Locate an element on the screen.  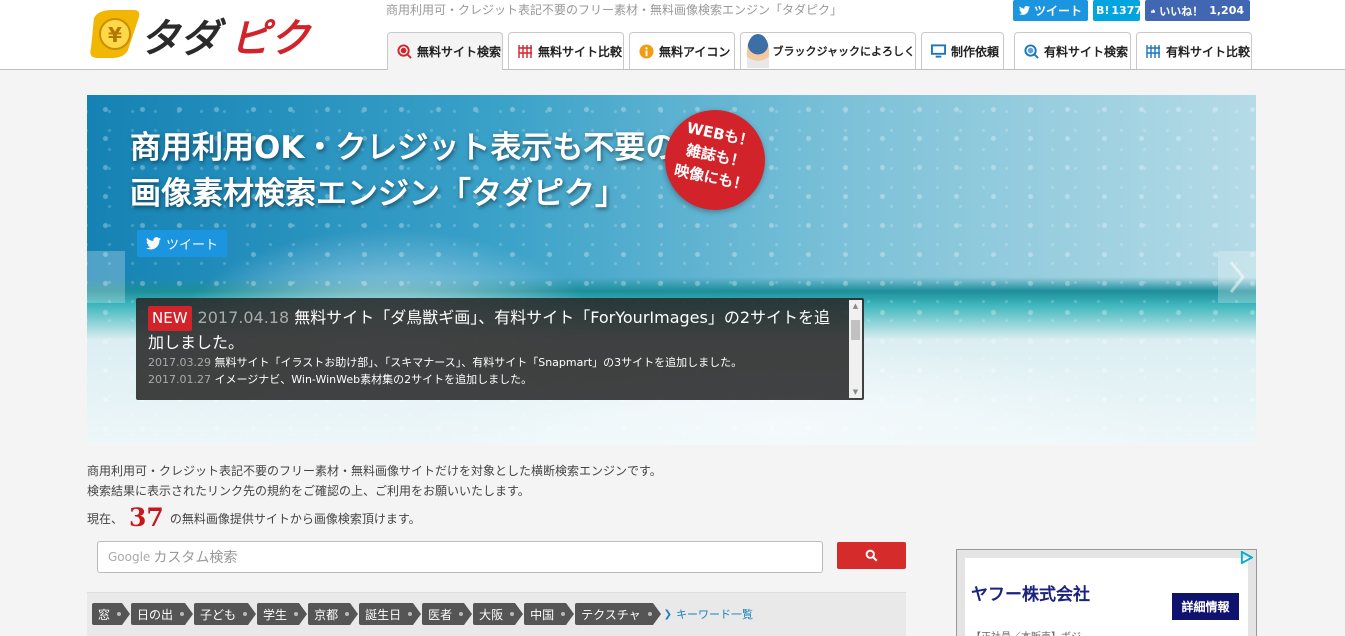
logo-icon: ¥ タダ ピク is located at coordinates (201, 36).